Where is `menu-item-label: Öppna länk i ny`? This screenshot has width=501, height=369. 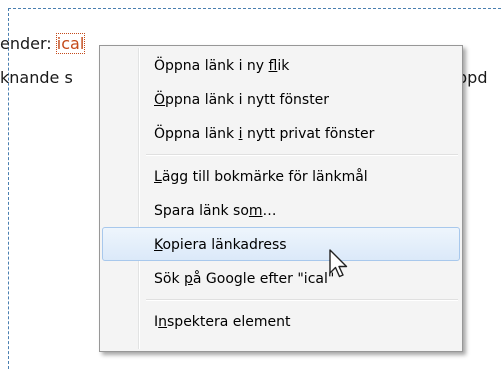 menu-item-label: Öppna länk i ny is located at coordinates (211, 66).